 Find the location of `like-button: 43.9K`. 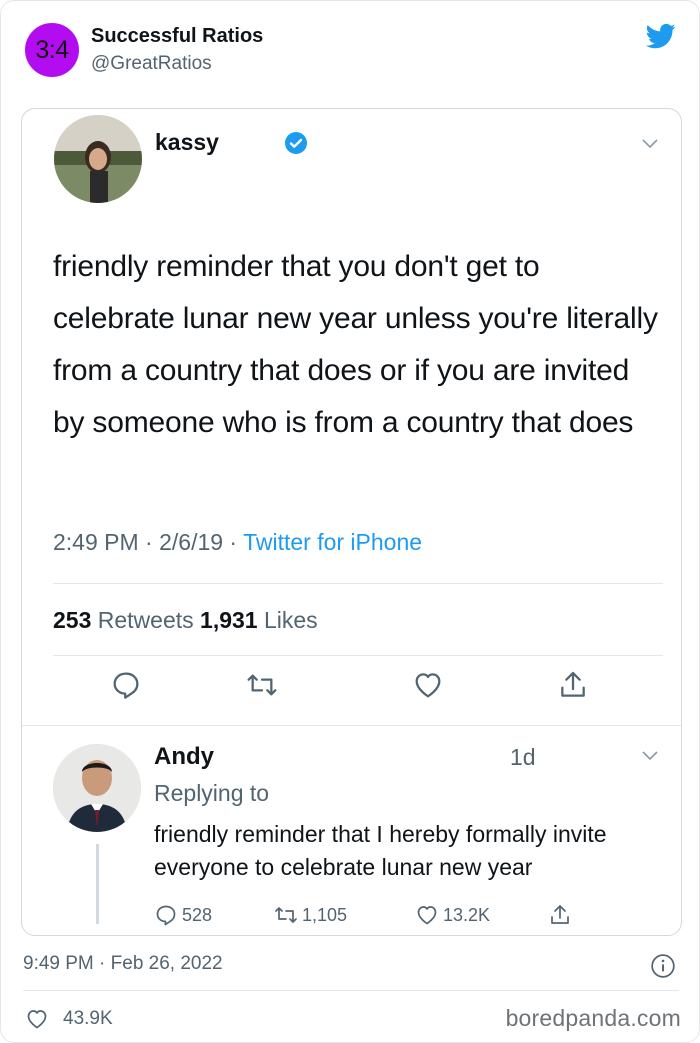

like-button: 43.9K is located at coordinates (69, 1019).